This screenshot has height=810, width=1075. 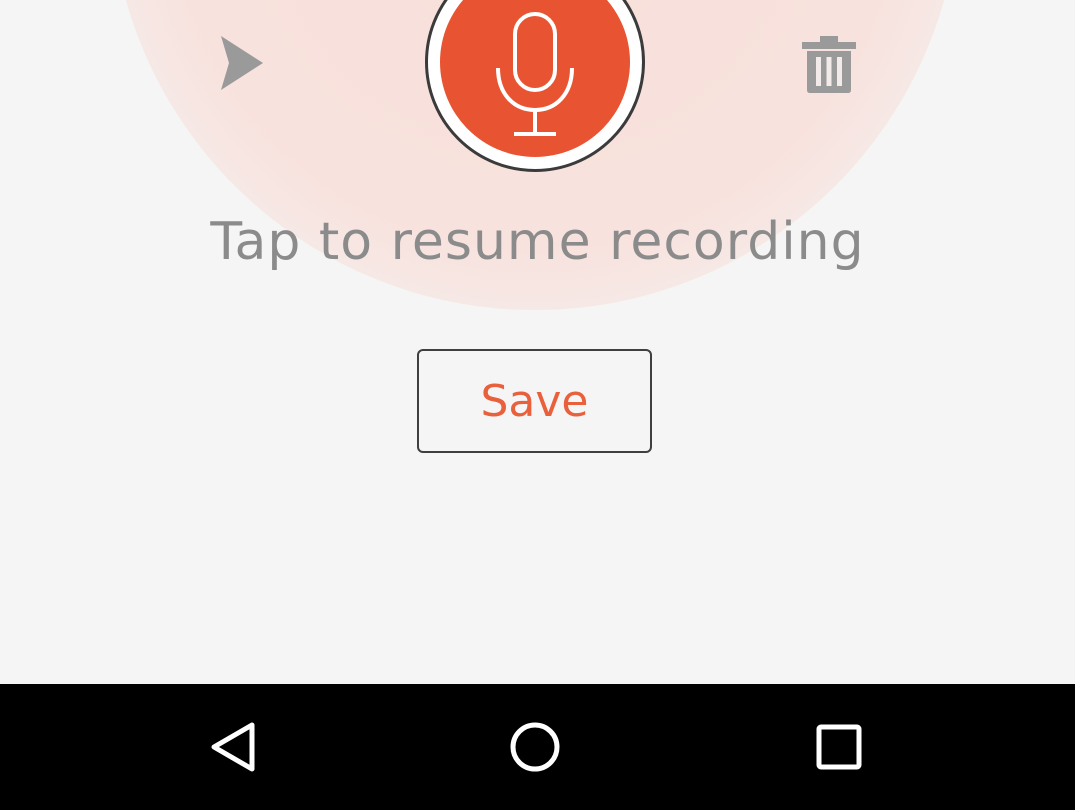 I want to click on delete-button, so click(x=829, y=64).